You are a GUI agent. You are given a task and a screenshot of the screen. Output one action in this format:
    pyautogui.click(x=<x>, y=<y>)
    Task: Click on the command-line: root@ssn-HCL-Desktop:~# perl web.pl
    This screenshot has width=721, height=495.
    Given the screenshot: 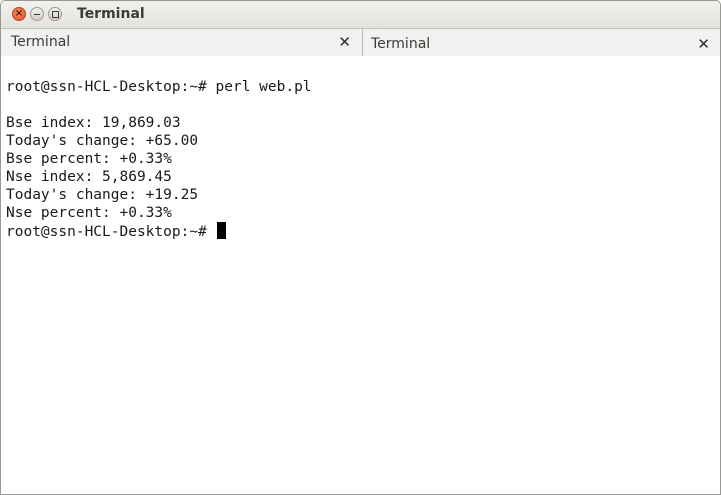 What is the action you would take?
    pyautogui.click(x=159, y=87)
    